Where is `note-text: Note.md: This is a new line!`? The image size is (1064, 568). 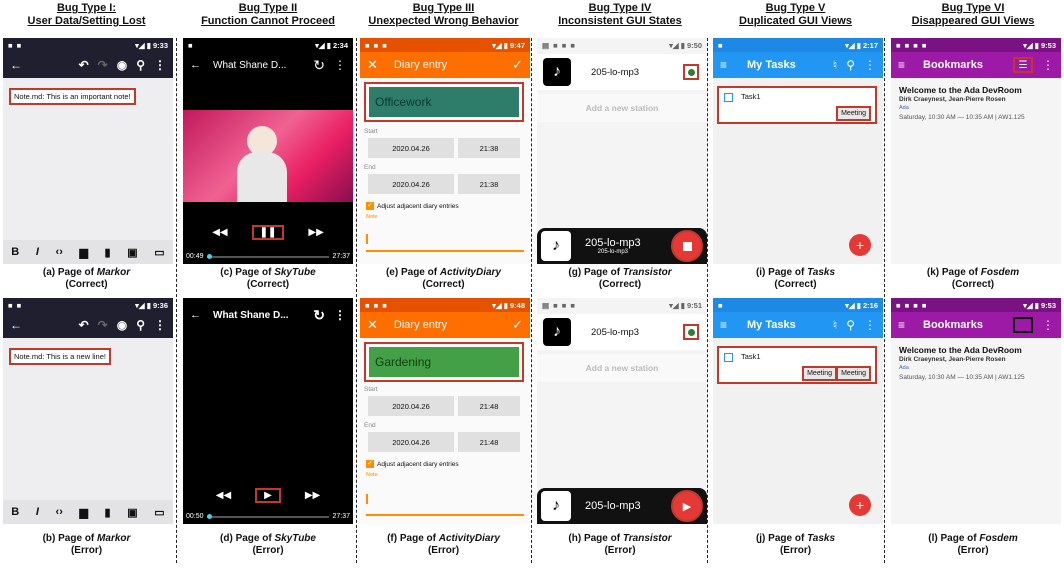 note-text: Note.md: This is a new line! is located at coordinates (60, 356).